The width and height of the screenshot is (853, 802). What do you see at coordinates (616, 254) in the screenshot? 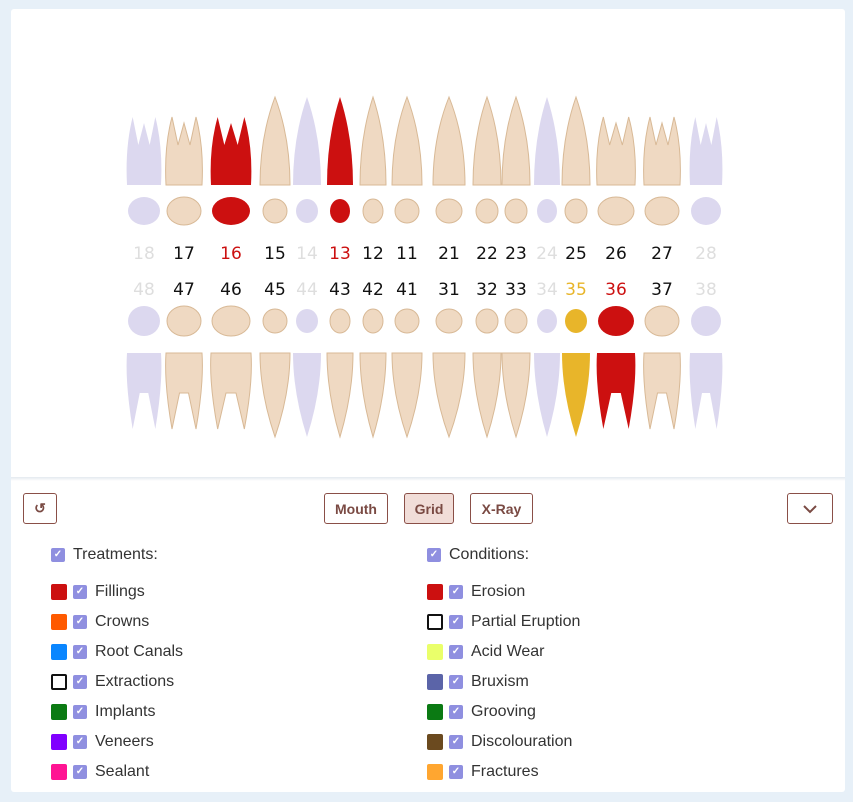
I see `upper-tooth-number: 26` at bounding box center [616, 254].